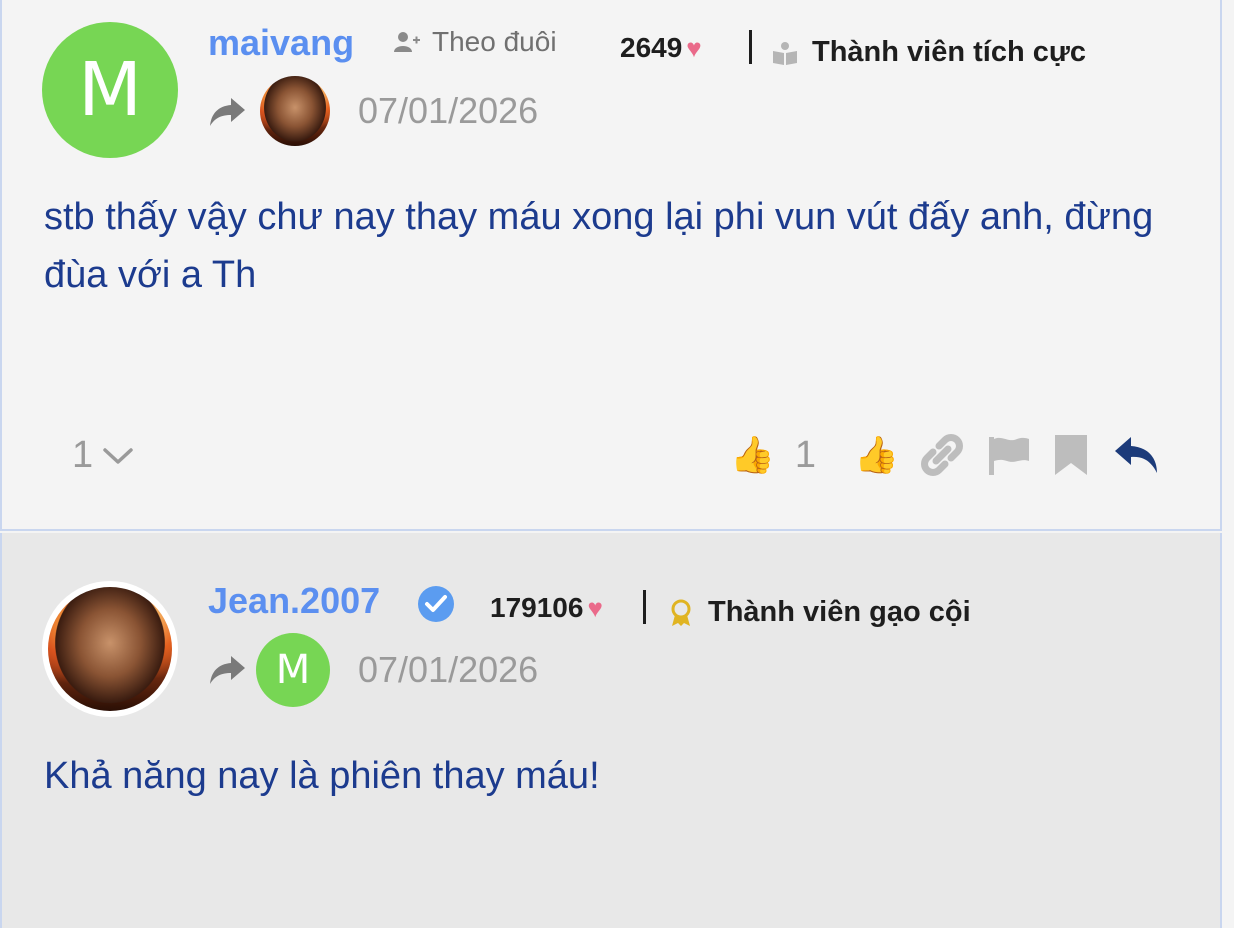  I want to click on points-value: 2649, so click(651, 47).